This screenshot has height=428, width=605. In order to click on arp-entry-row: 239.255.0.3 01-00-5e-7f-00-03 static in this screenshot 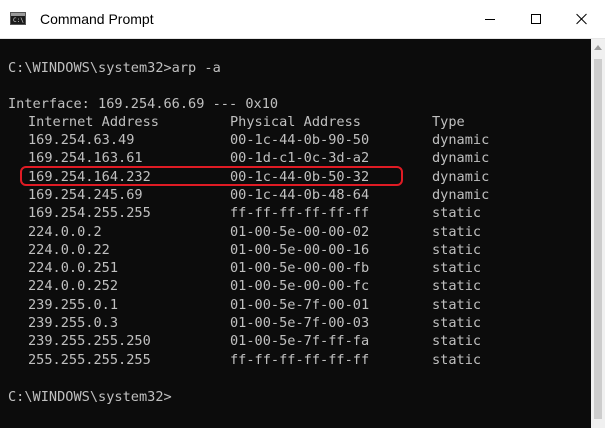, I will do `click(295, 323)`.